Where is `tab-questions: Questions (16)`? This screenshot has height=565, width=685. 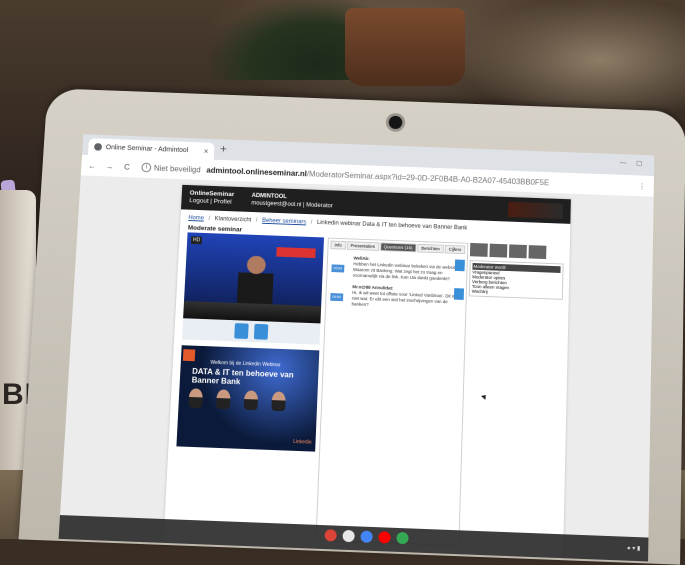 tab-questions: Questions (16) is located at coordinates (398, 247).